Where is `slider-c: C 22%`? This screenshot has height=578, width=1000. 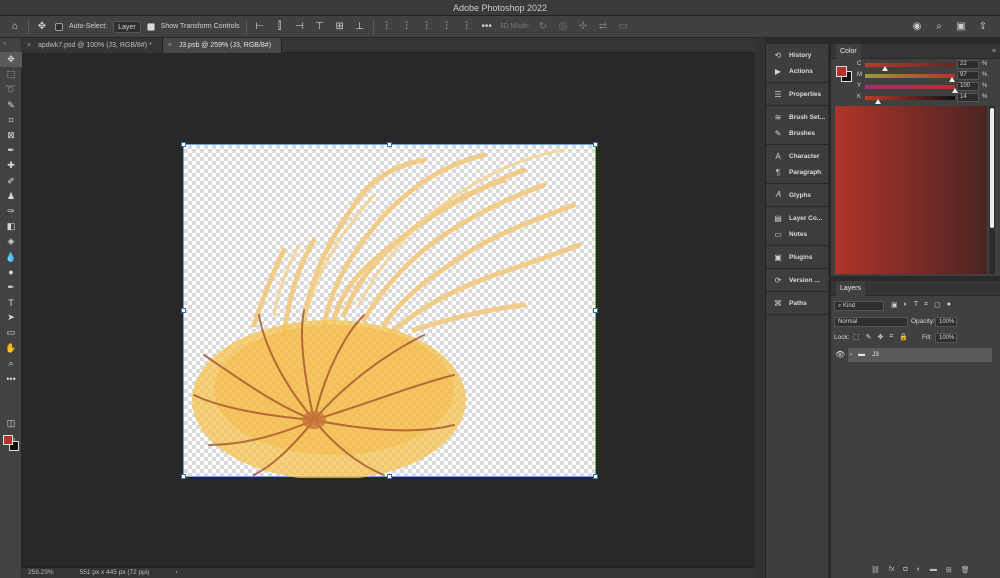 slider-c: C 22% is located at coordinates (928, 65).